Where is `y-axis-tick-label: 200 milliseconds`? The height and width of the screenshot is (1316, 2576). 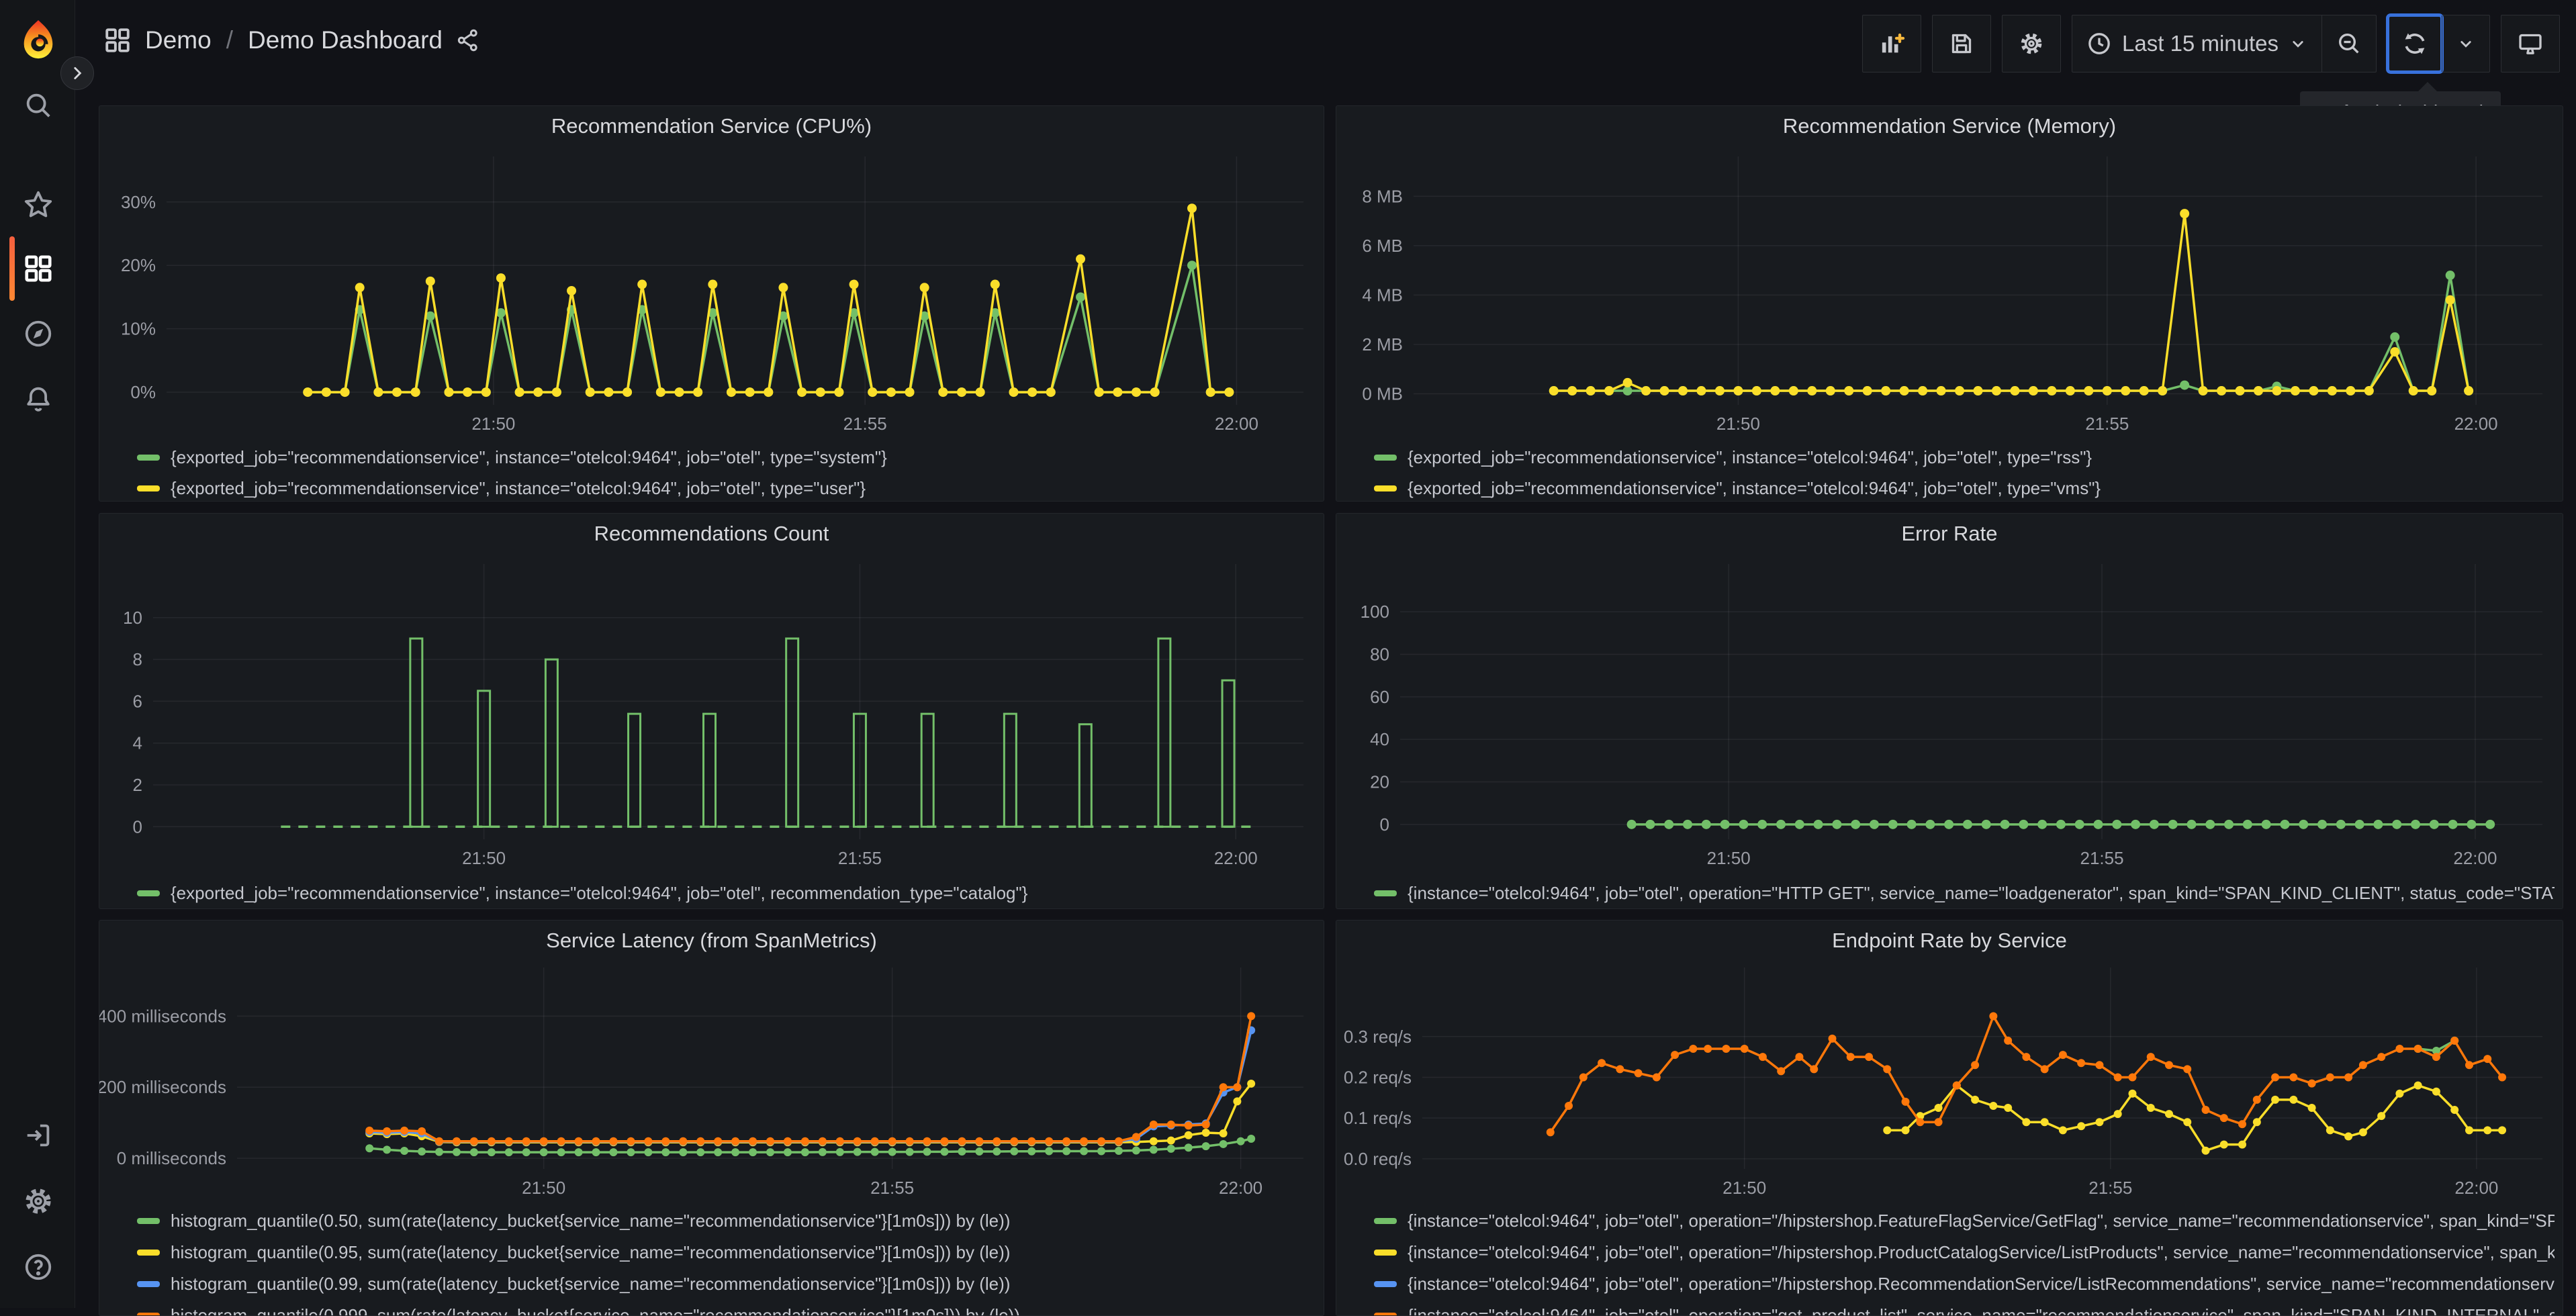
y-axis-tick-label: 200 milliseconds is located at coordinates (162, 1087).